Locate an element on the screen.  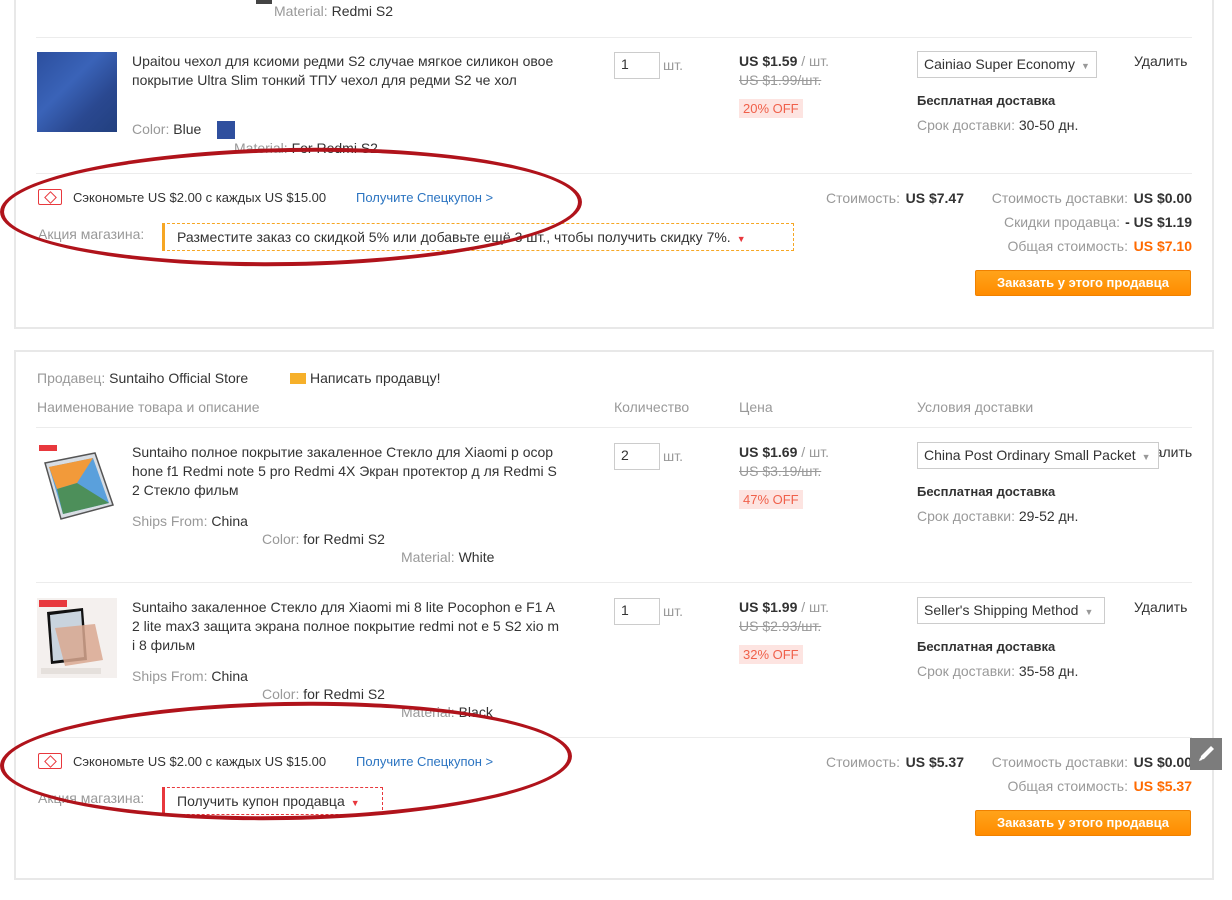
unit-price: US $1.99 / шт. is located at coordinates (784, 607).